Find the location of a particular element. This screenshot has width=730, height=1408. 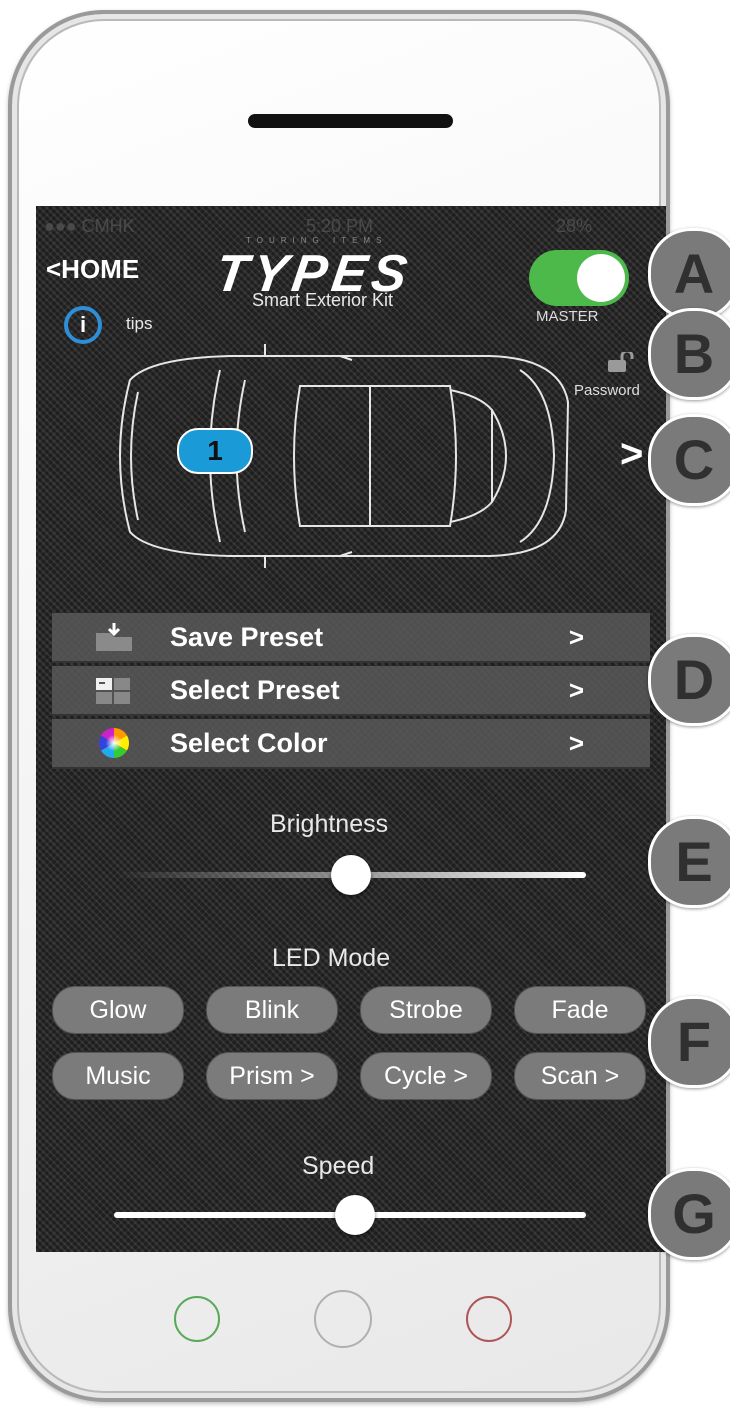

callout-c: C is located at coordinates (689, 460).